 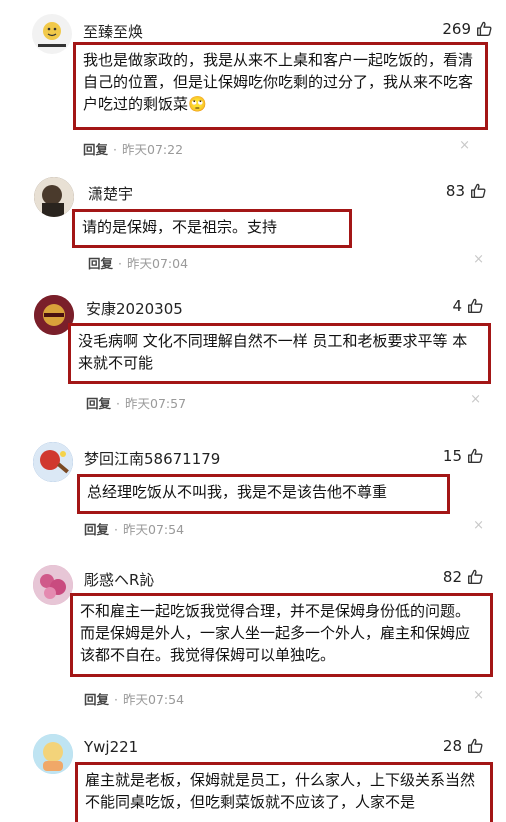 I want to click on like-count-value: 82, so click(x=452, y=577).